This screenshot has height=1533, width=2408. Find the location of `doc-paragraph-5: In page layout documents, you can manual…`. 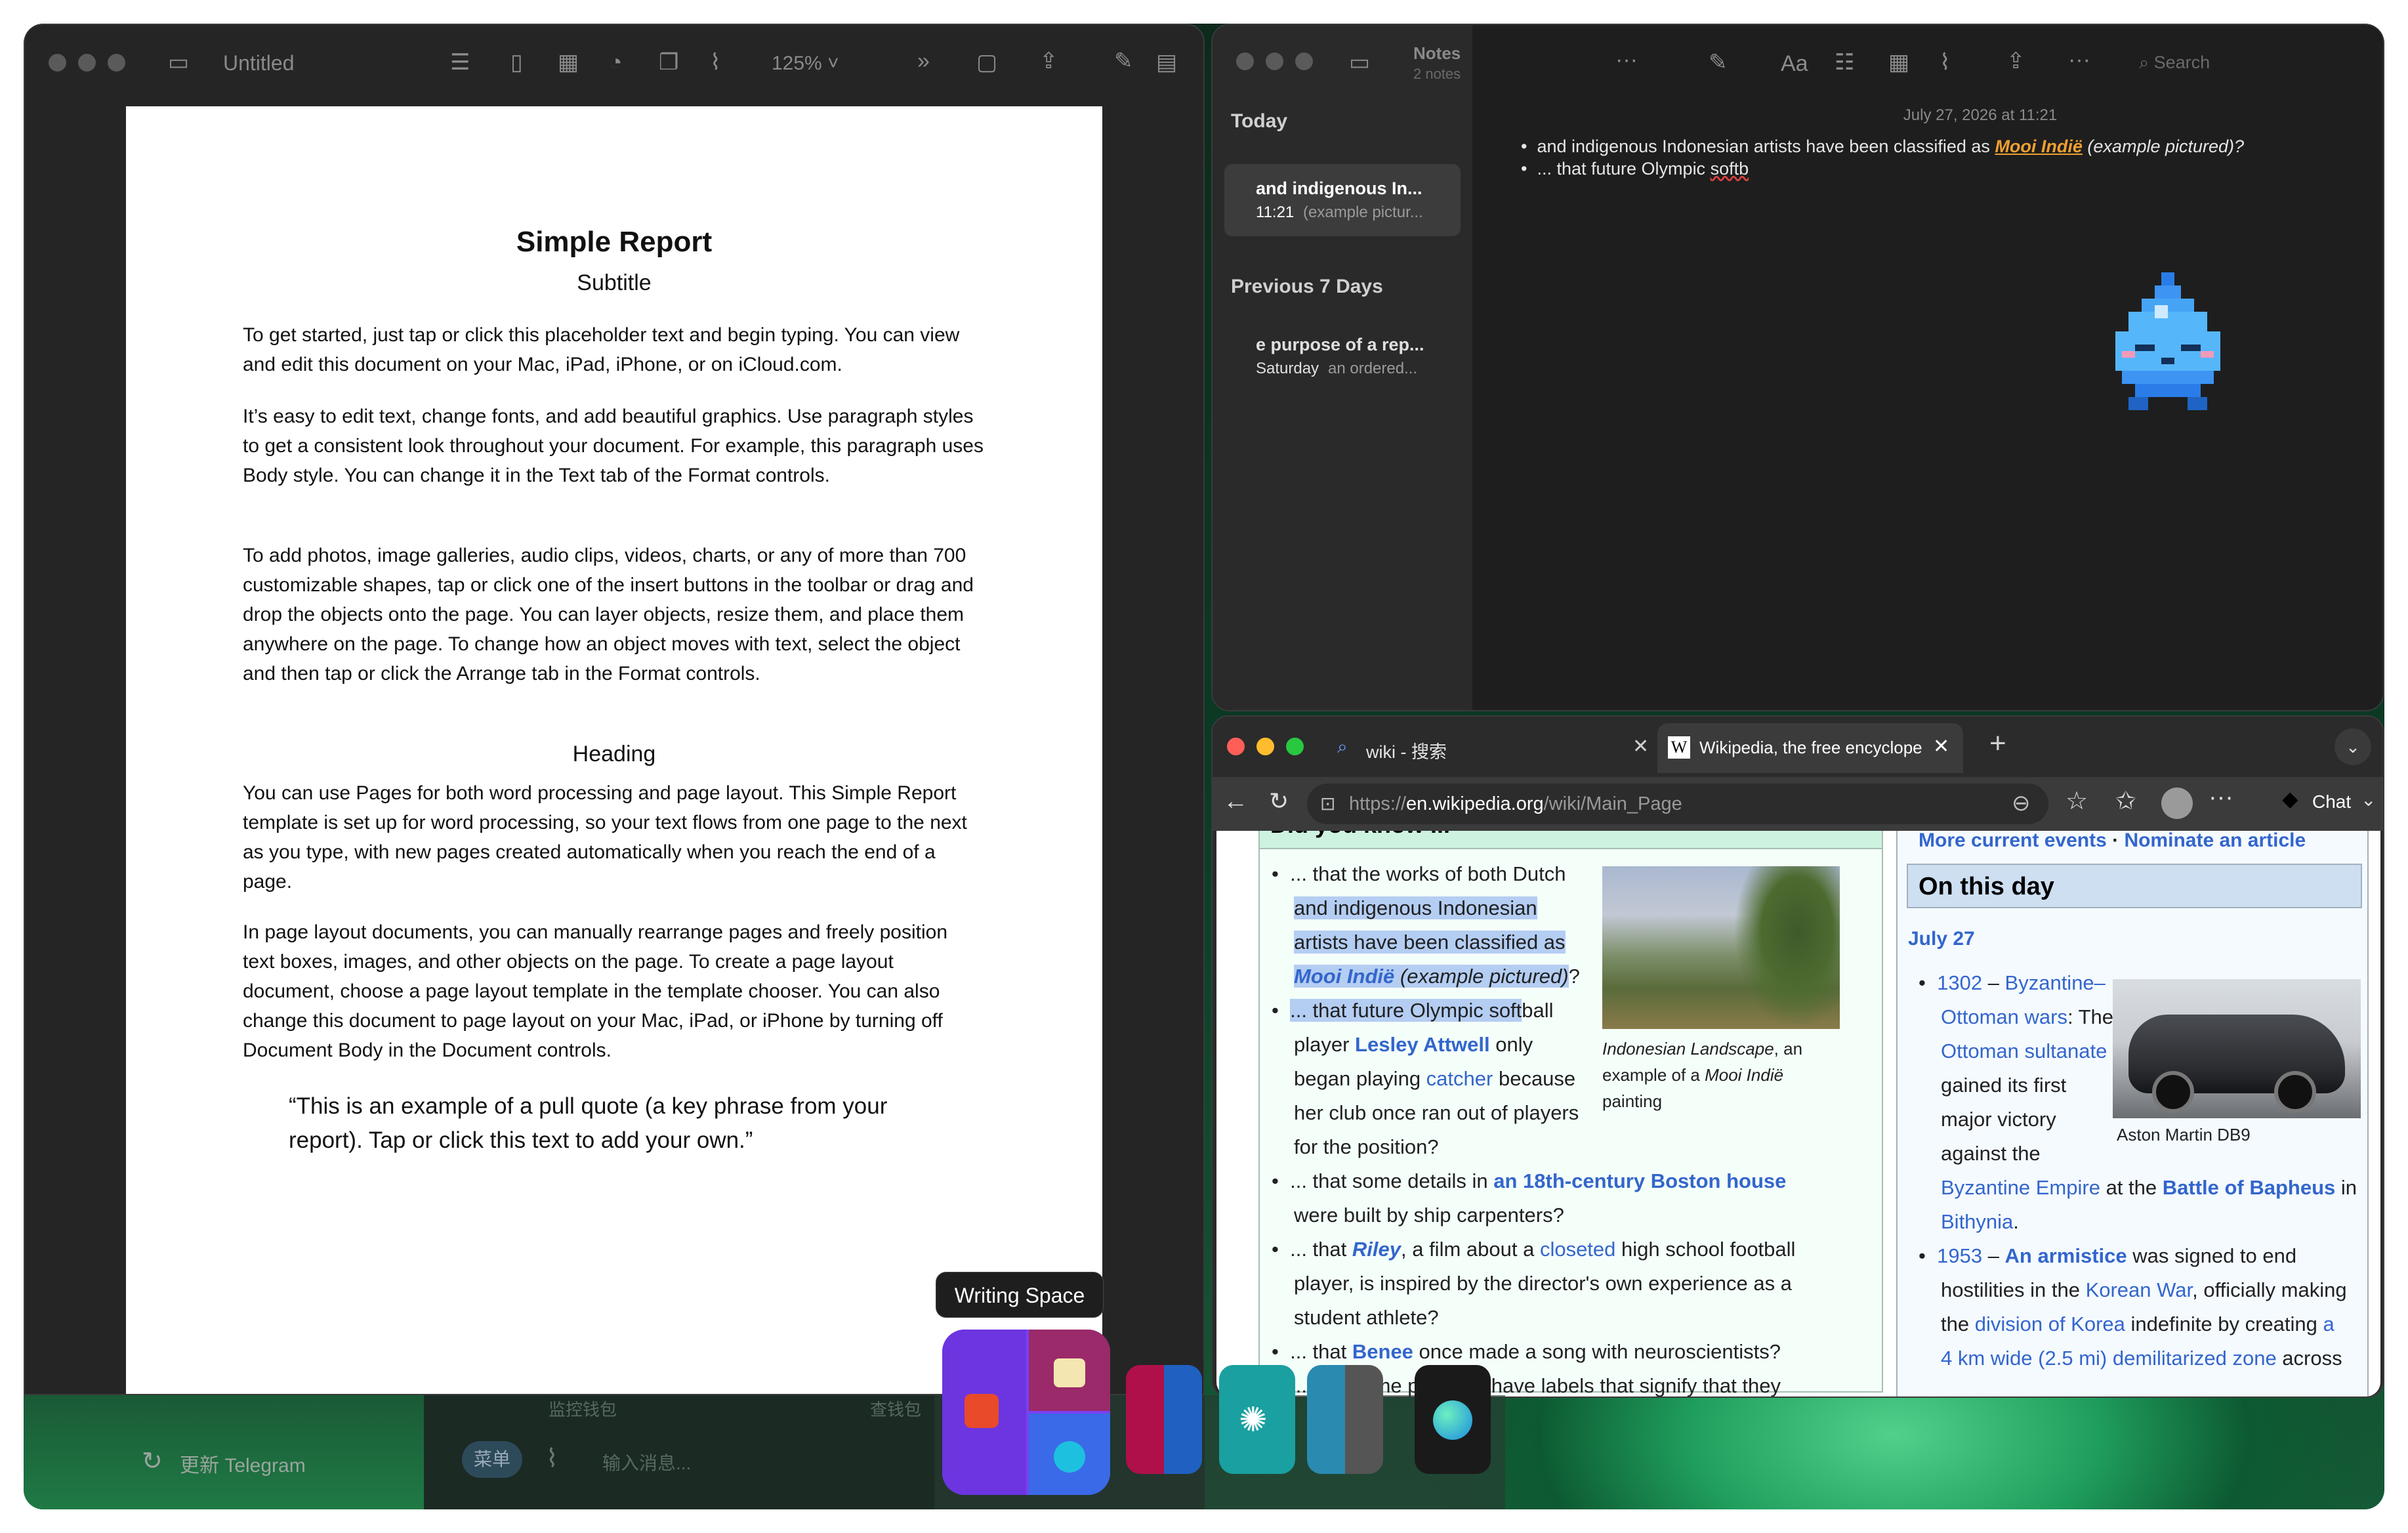

doc-paragraph-5: In page layout documents, you can manual… is located at coordinates (613, 991).